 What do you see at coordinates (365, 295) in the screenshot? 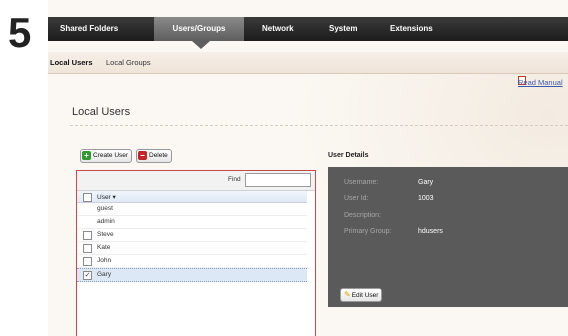
I see `edit-user-label: Edit User` at bounding box center [365, 295].